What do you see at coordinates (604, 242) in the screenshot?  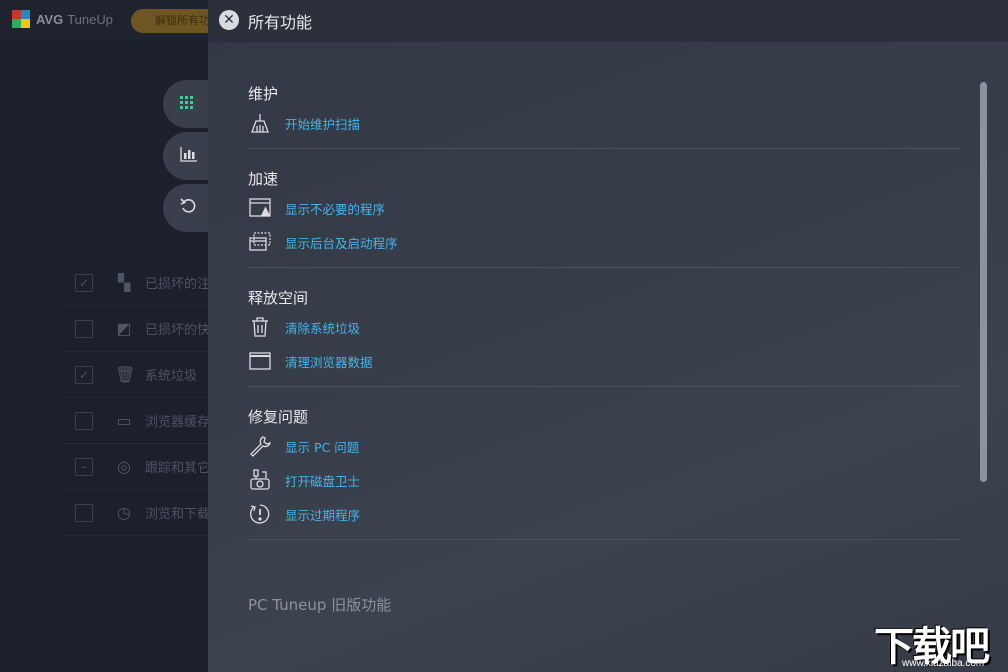 I see `show-background-startup-programs-link: 显示后台及启动程序` at bounding box center [604, 242].